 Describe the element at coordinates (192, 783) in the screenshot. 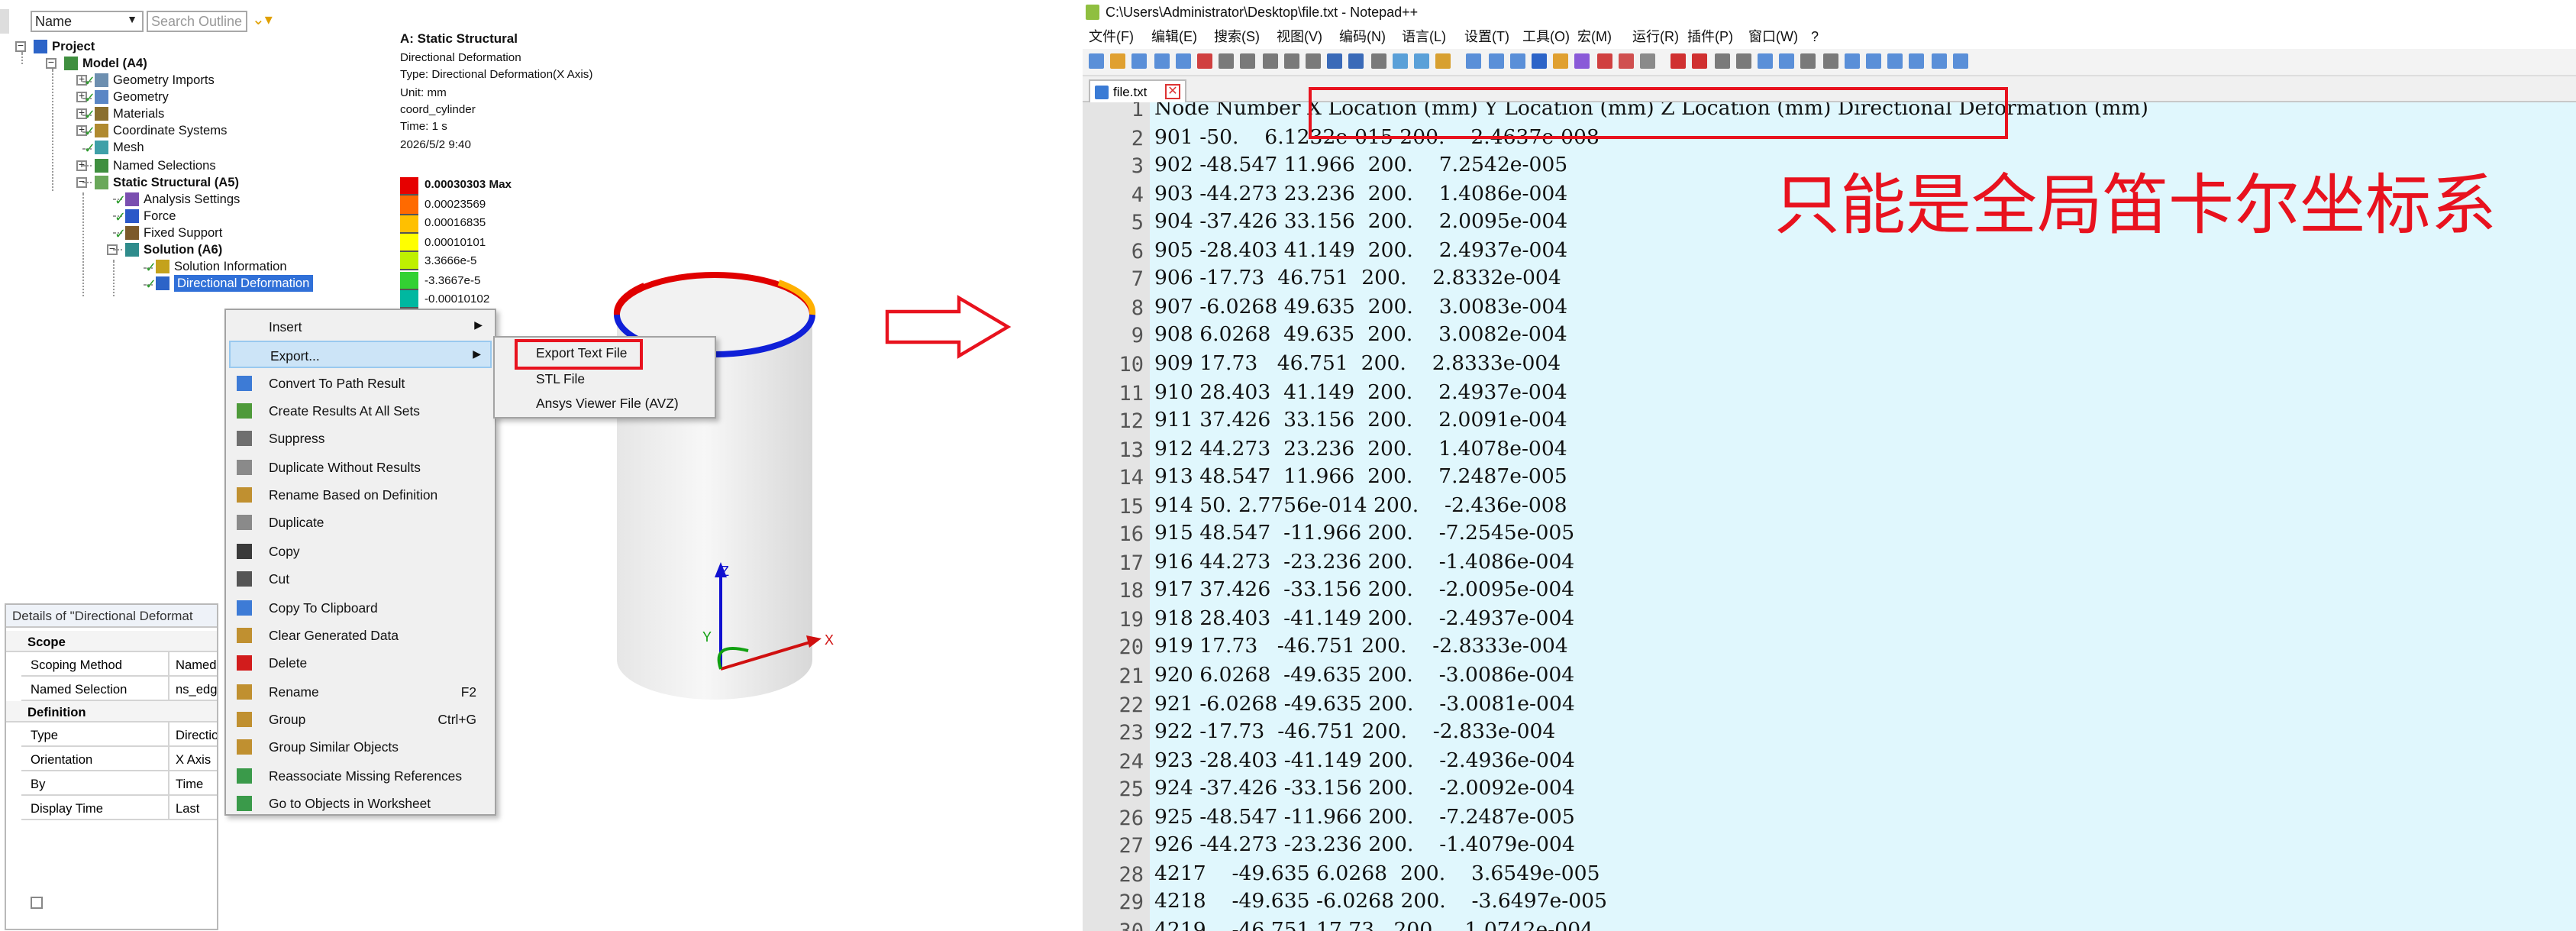

I see `details-value: Time` at that location.